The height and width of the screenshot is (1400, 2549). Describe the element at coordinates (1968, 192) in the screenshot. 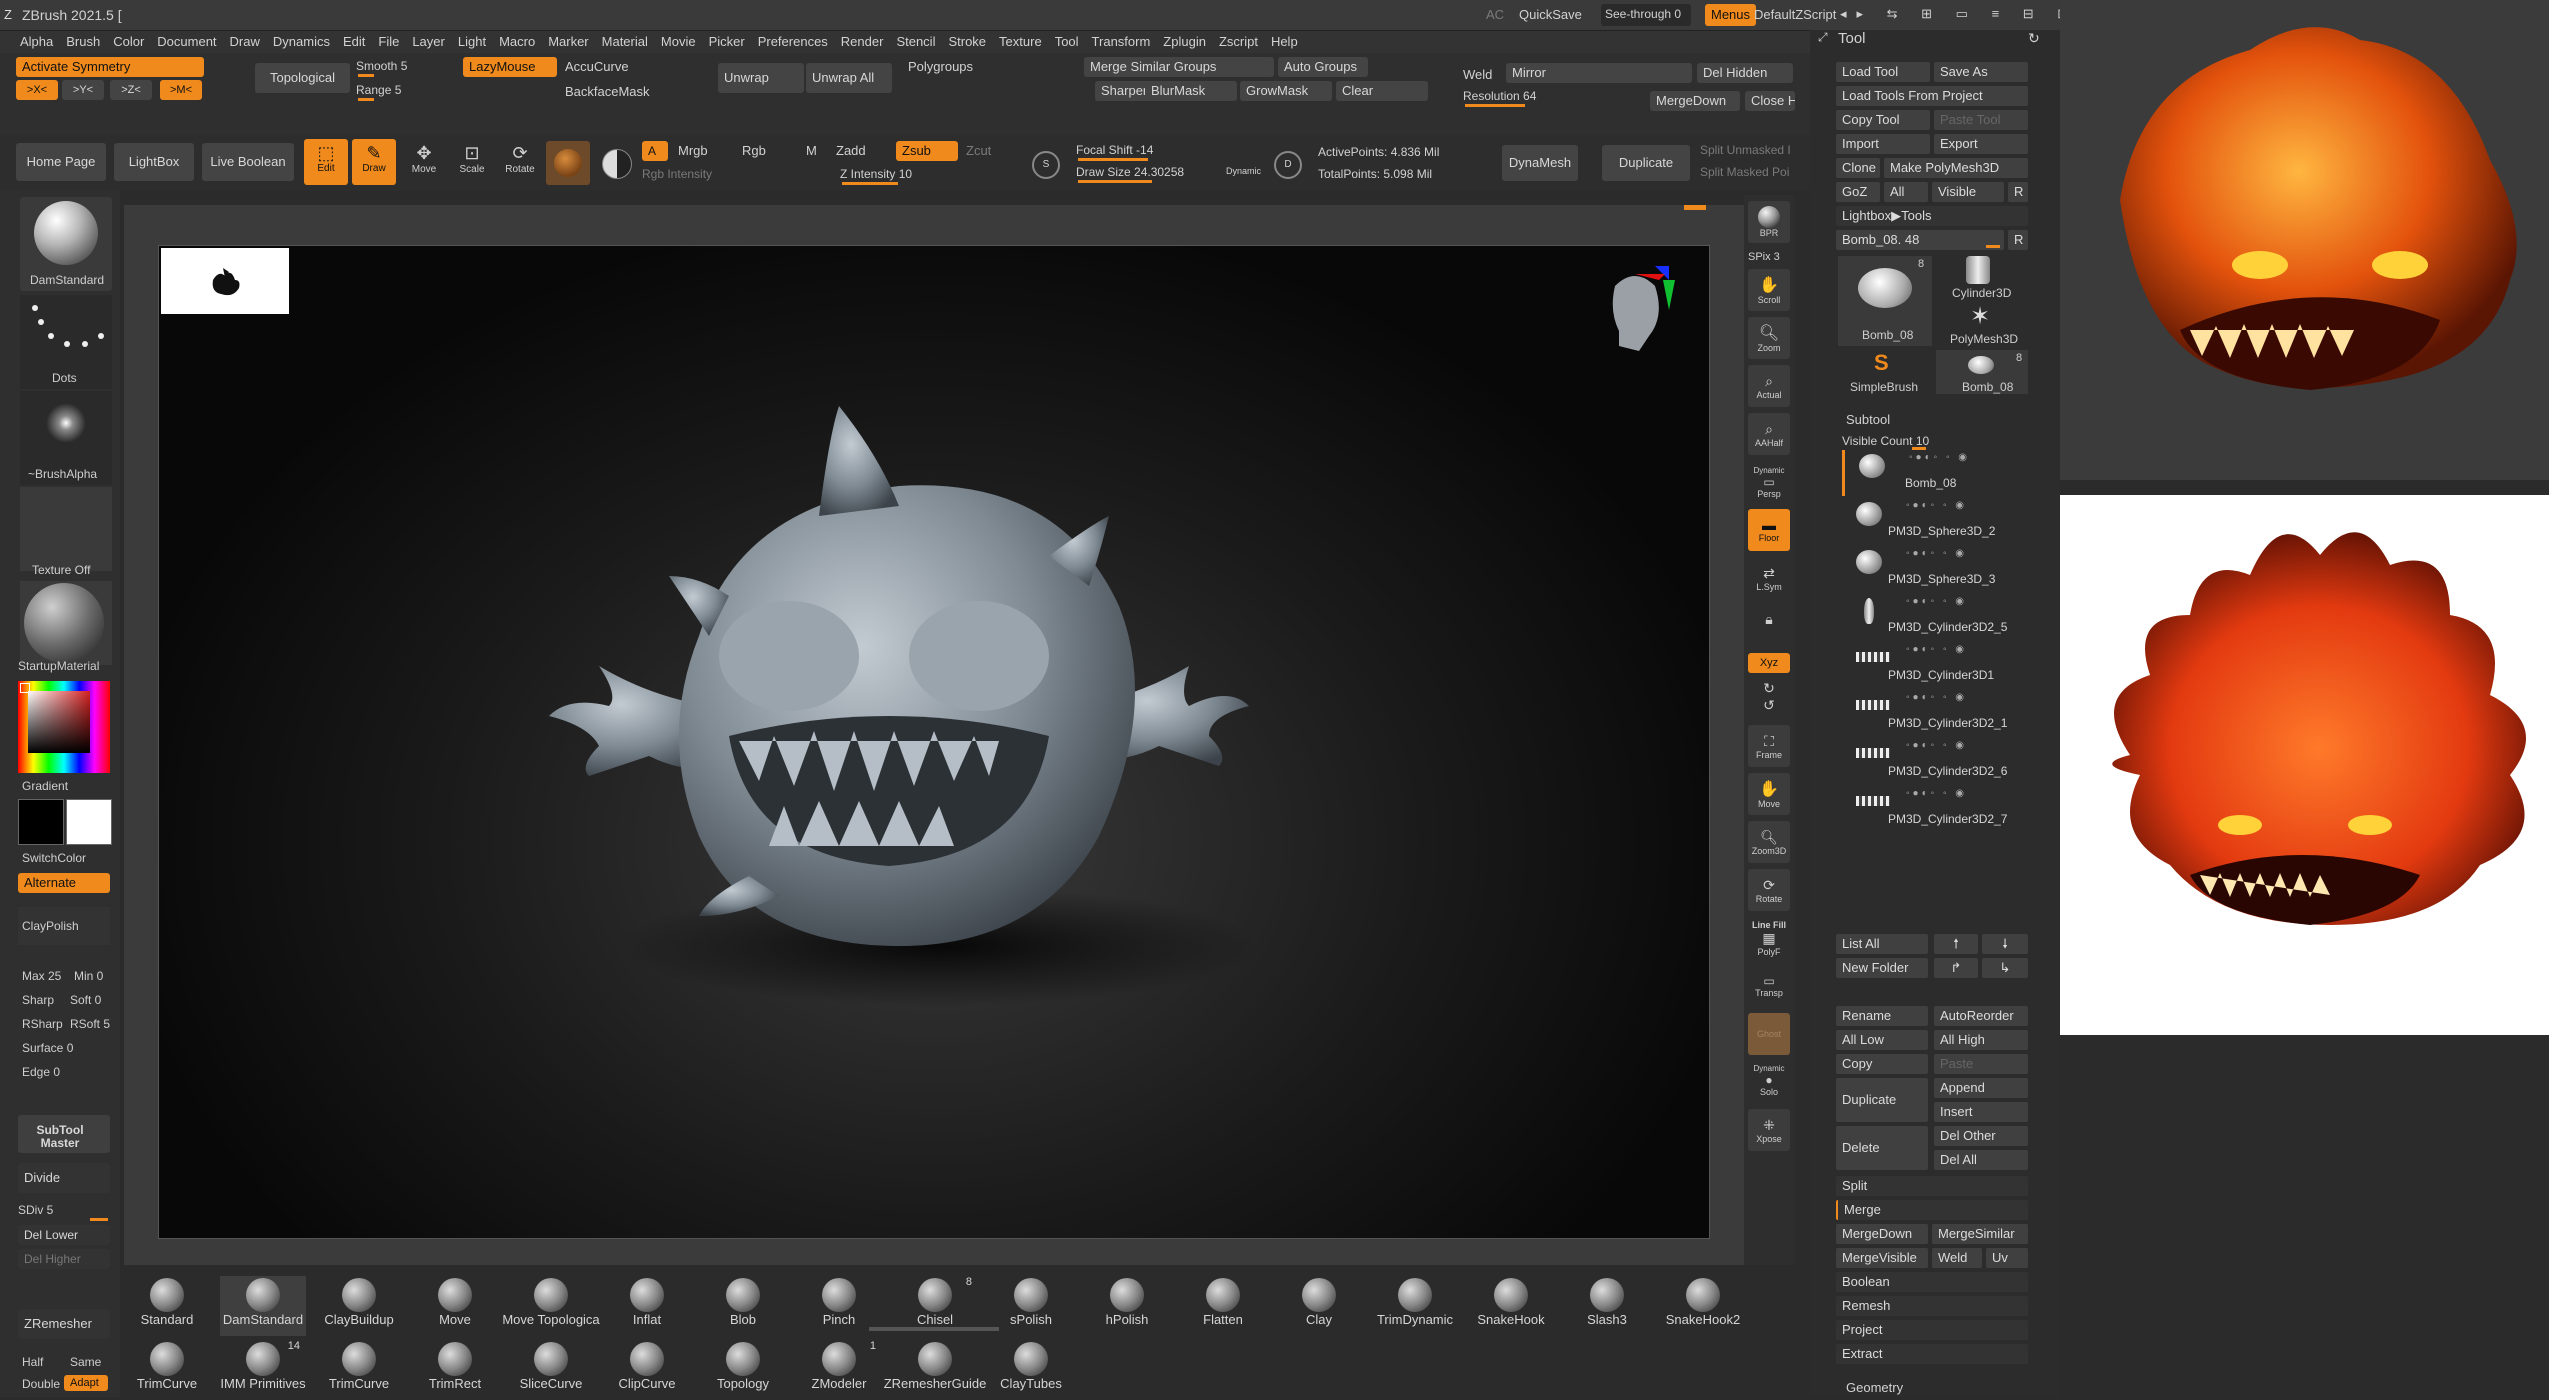

I see `goz-visible-button: Visible` at that location.